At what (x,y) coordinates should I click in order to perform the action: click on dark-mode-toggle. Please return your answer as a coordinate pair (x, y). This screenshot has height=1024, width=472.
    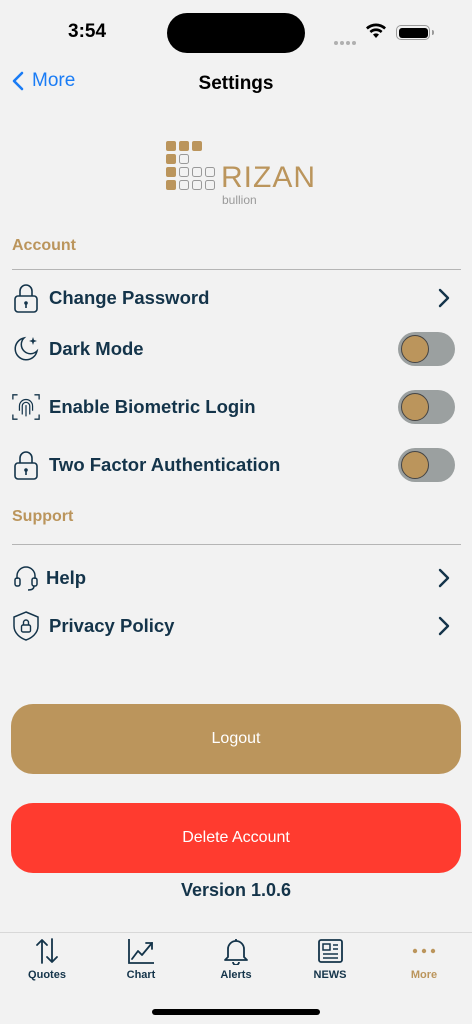
    Looking at the image, I should click on (426, 349).